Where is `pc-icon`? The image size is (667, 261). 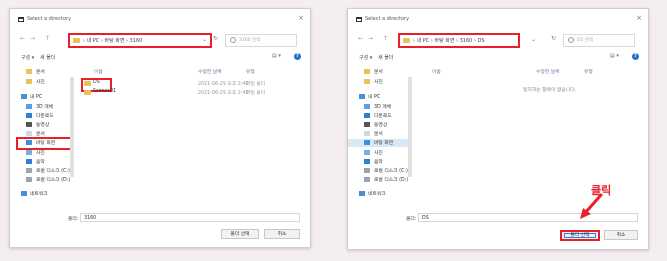 pc-icon is located at coordinates (24, 96).